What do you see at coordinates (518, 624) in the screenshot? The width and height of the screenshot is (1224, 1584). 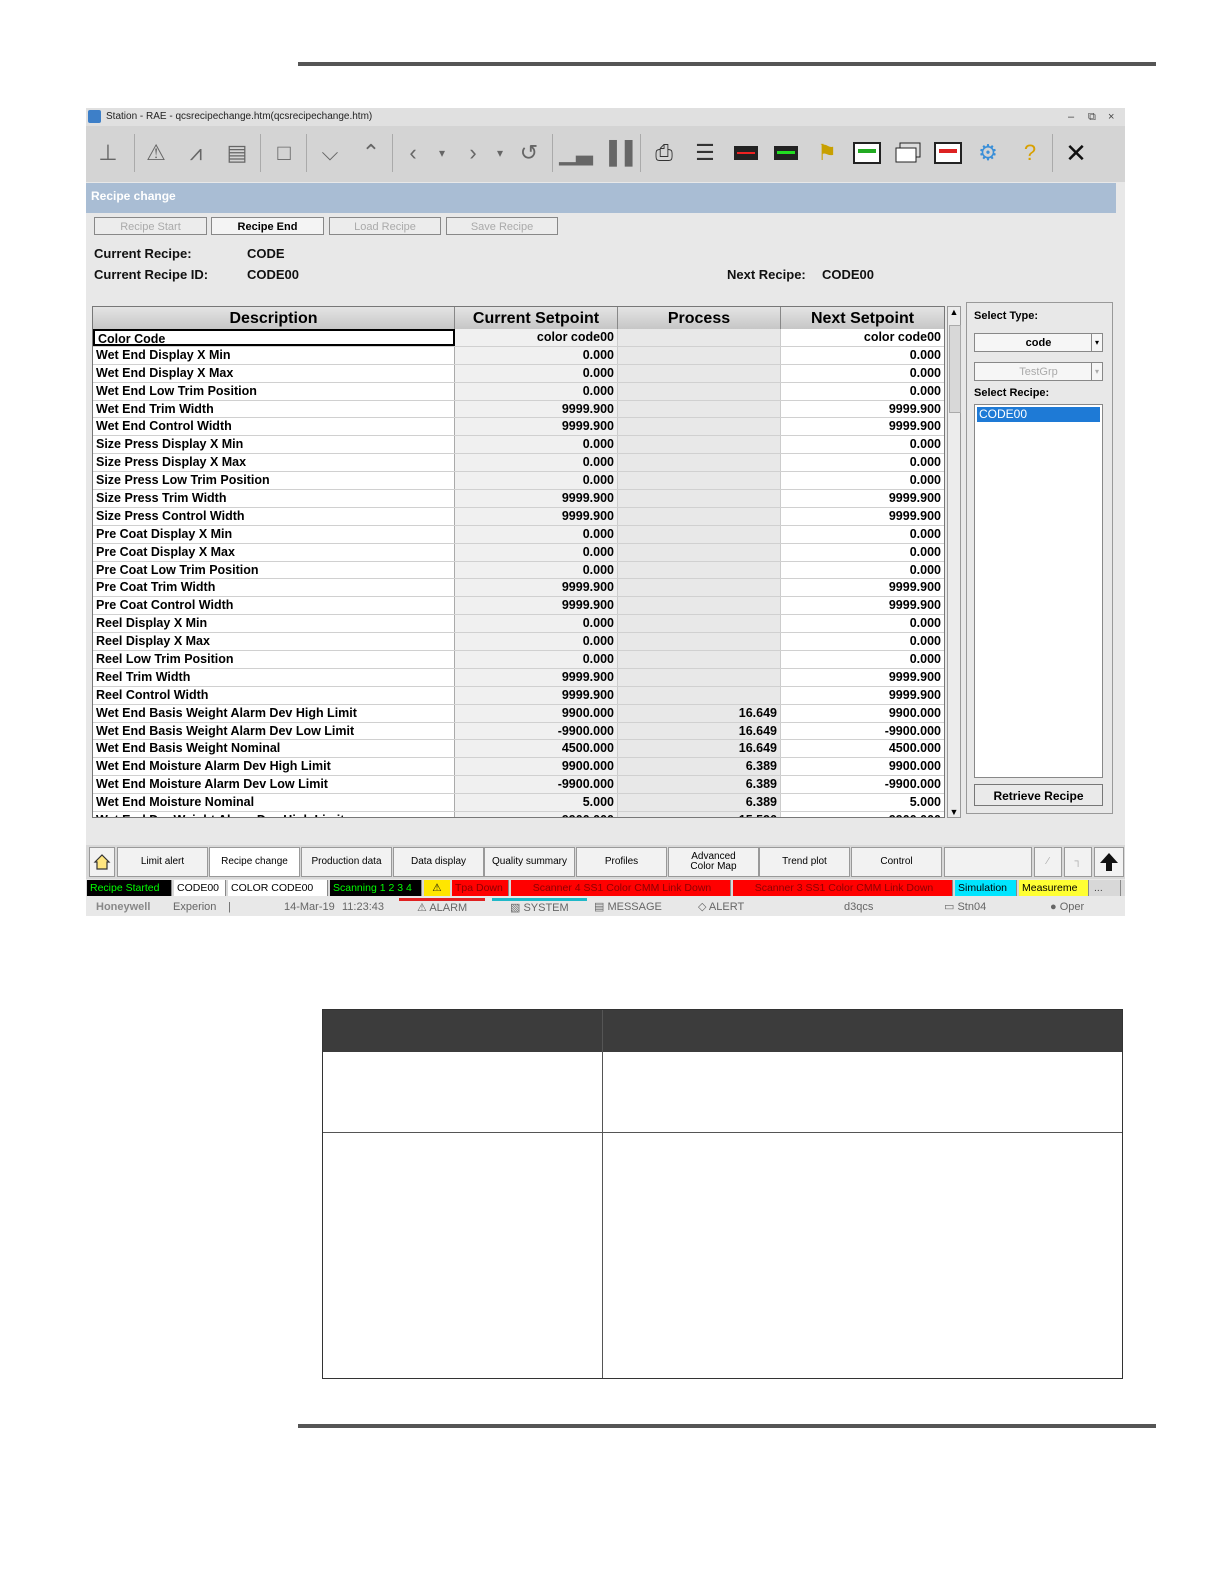 I see `table-row: Reel Display X Min 0.000 0.000` at bounding box center [518, 624].